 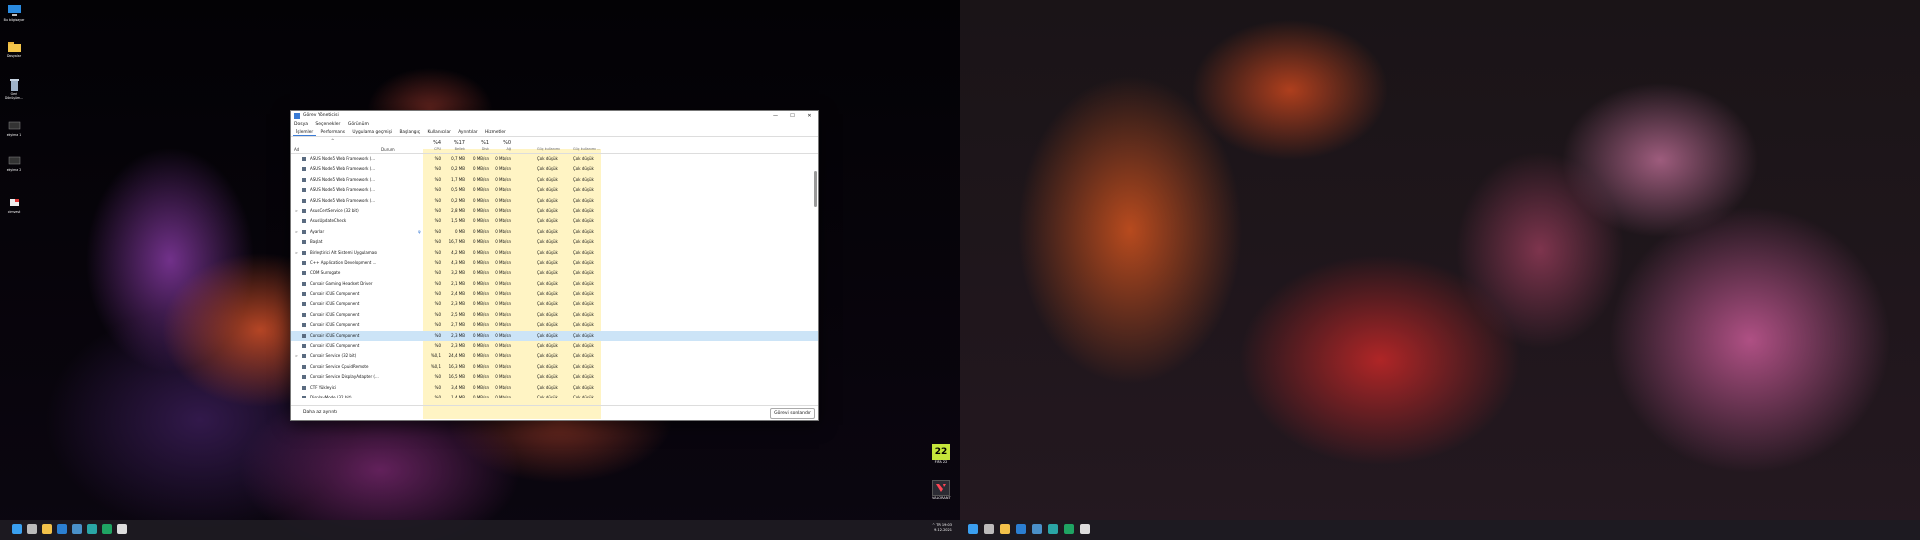 I want to click on less-details-button: Daha az ayrıntı, so click(x=320, y=413).